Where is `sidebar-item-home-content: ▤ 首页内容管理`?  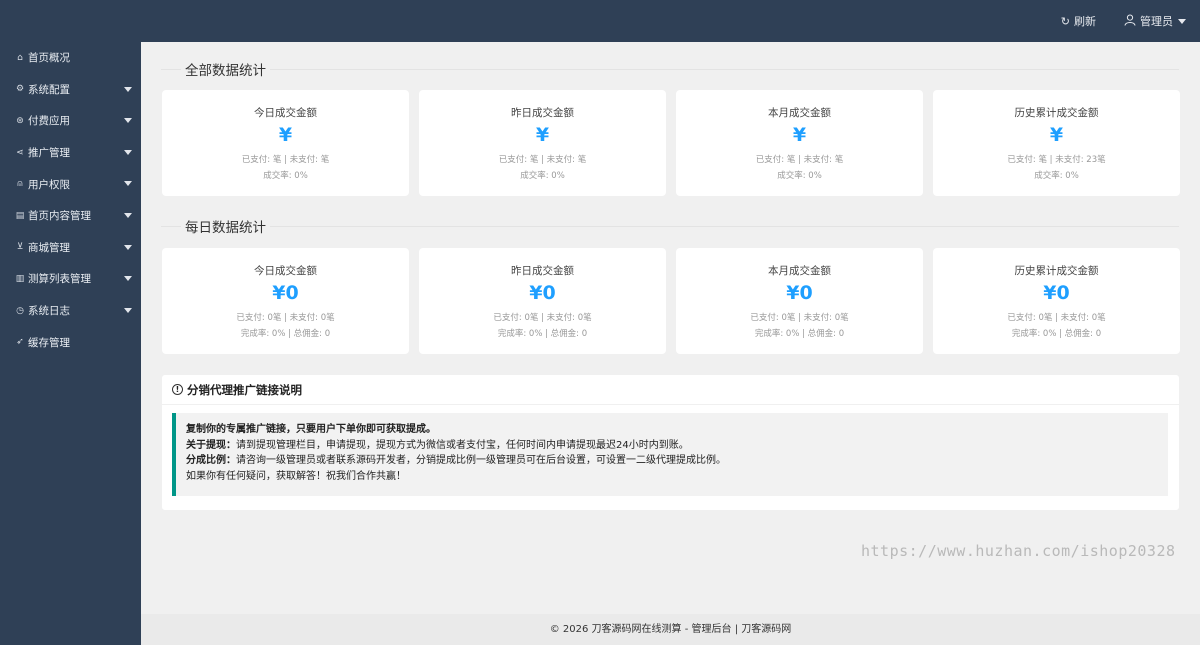
sidebar-item-home-content: ▤ 首页内容管理 is located at coordinates (70, 216).